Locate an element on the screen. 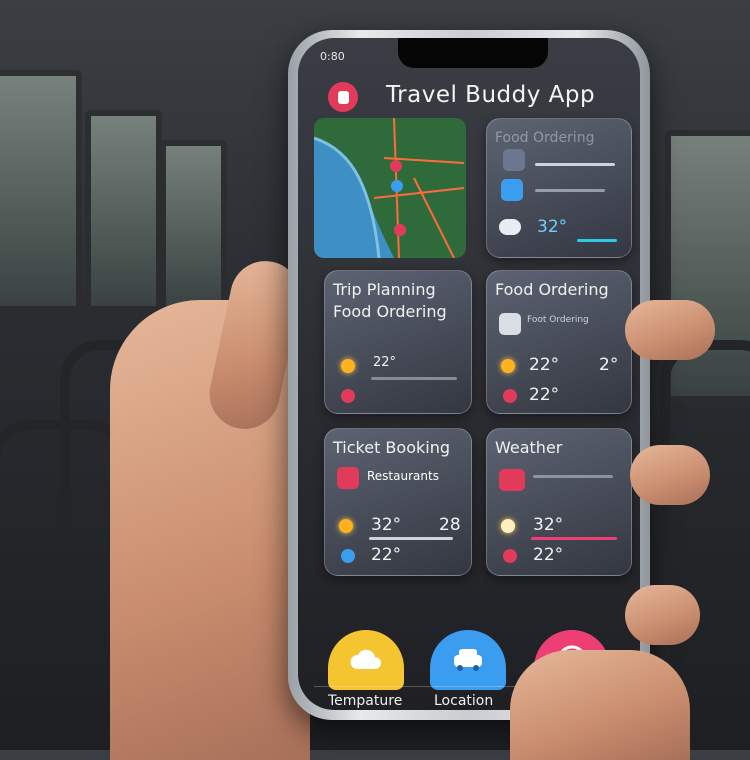 The width and height of the screenshot is (750, 760). card-title: Trip Planning Food Ordering is located at coordinates (390, 300).